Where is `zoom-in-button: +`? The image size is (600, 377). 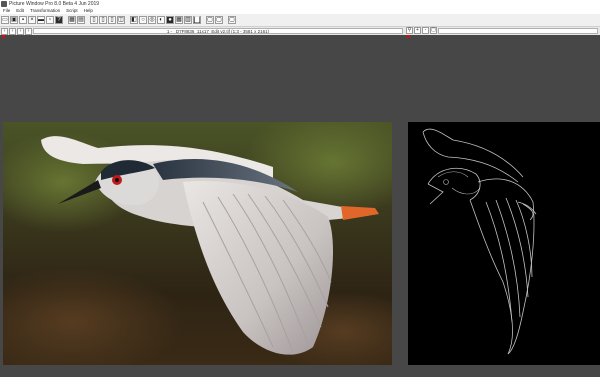 zoom-in-button: + is located at coordinates (417, 30).